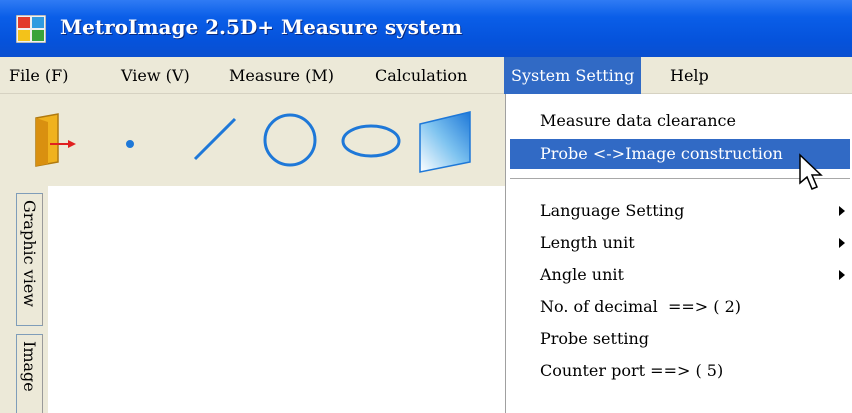 Image resolution: width=852 pixels, height=413 pixels. I want to click on line-icon, so click(215, 139).